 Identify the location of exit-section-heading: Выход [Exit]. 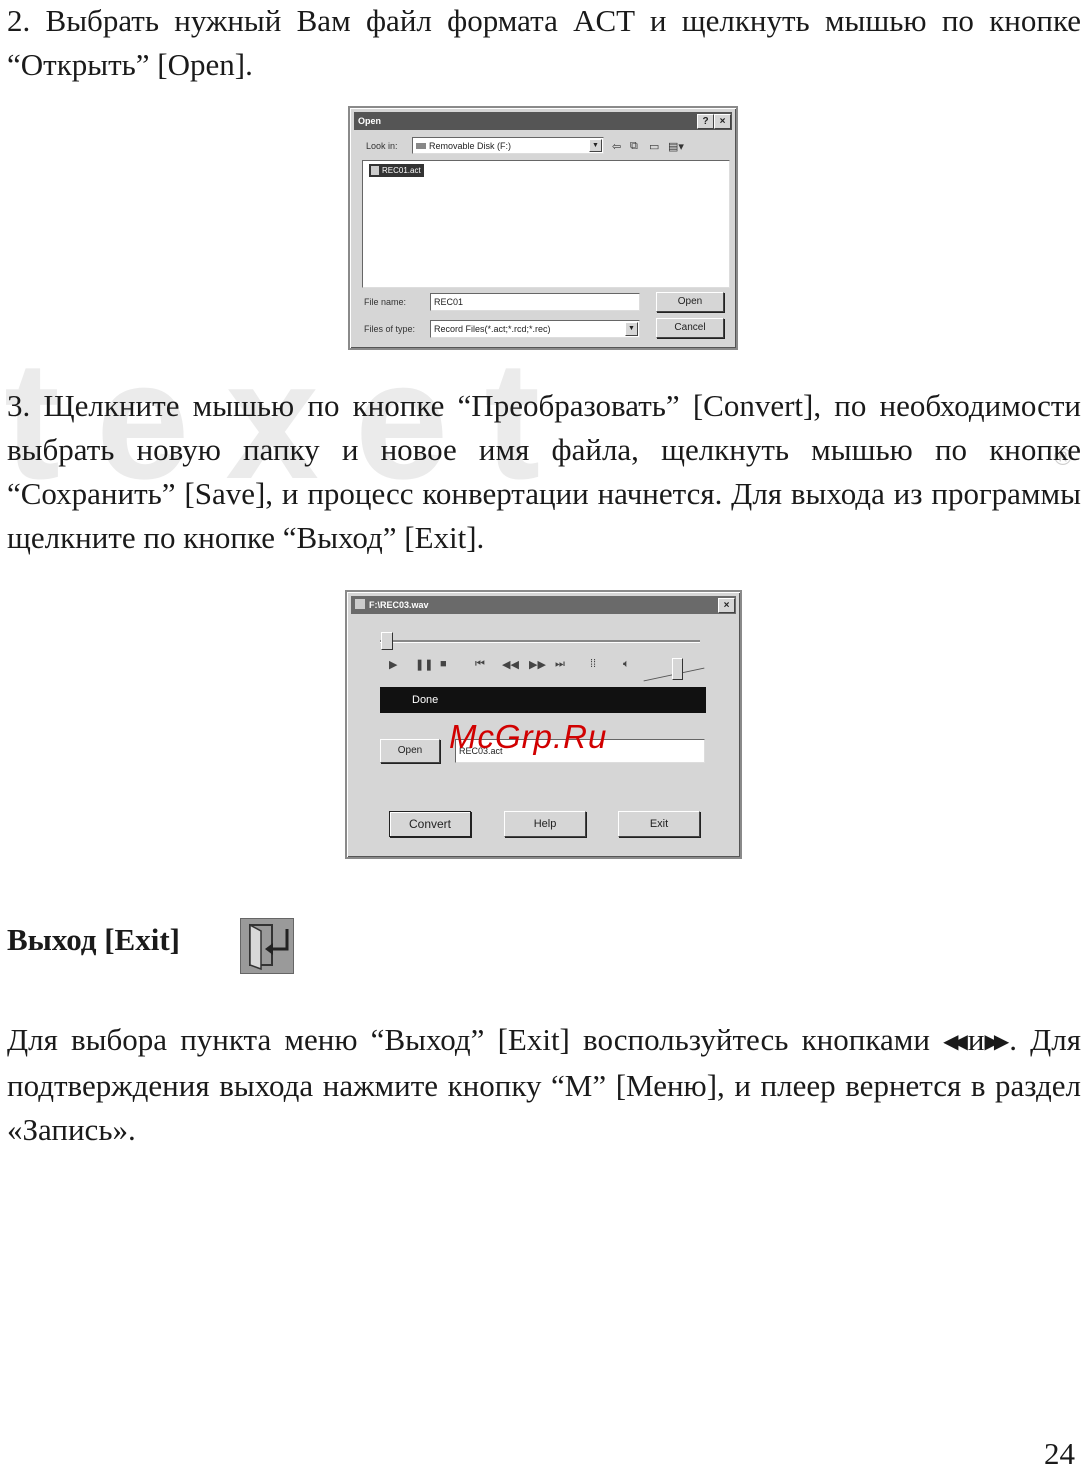
(93, 939).